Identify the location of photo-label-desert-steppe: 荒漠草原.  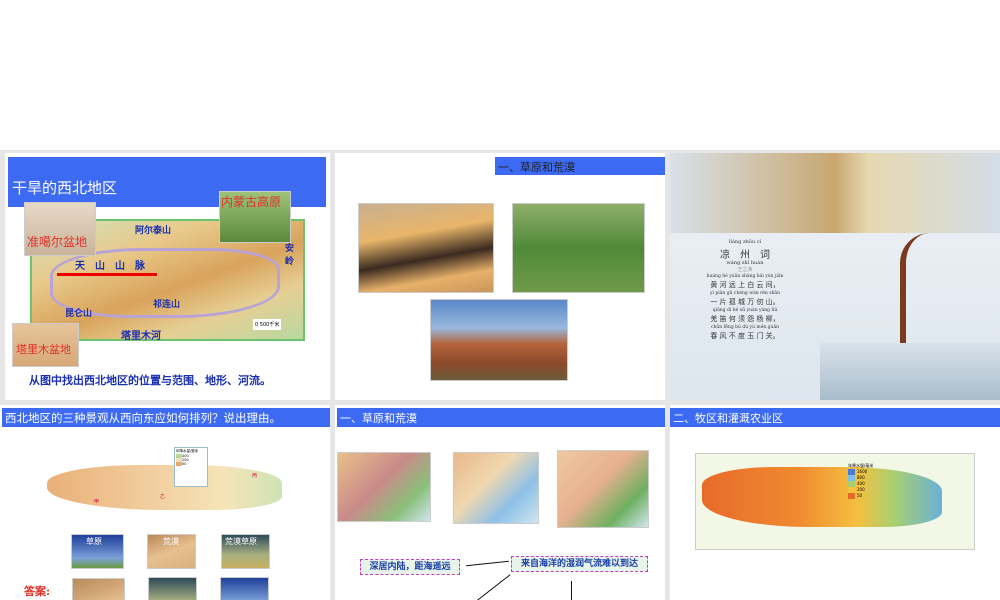
(241, 541).